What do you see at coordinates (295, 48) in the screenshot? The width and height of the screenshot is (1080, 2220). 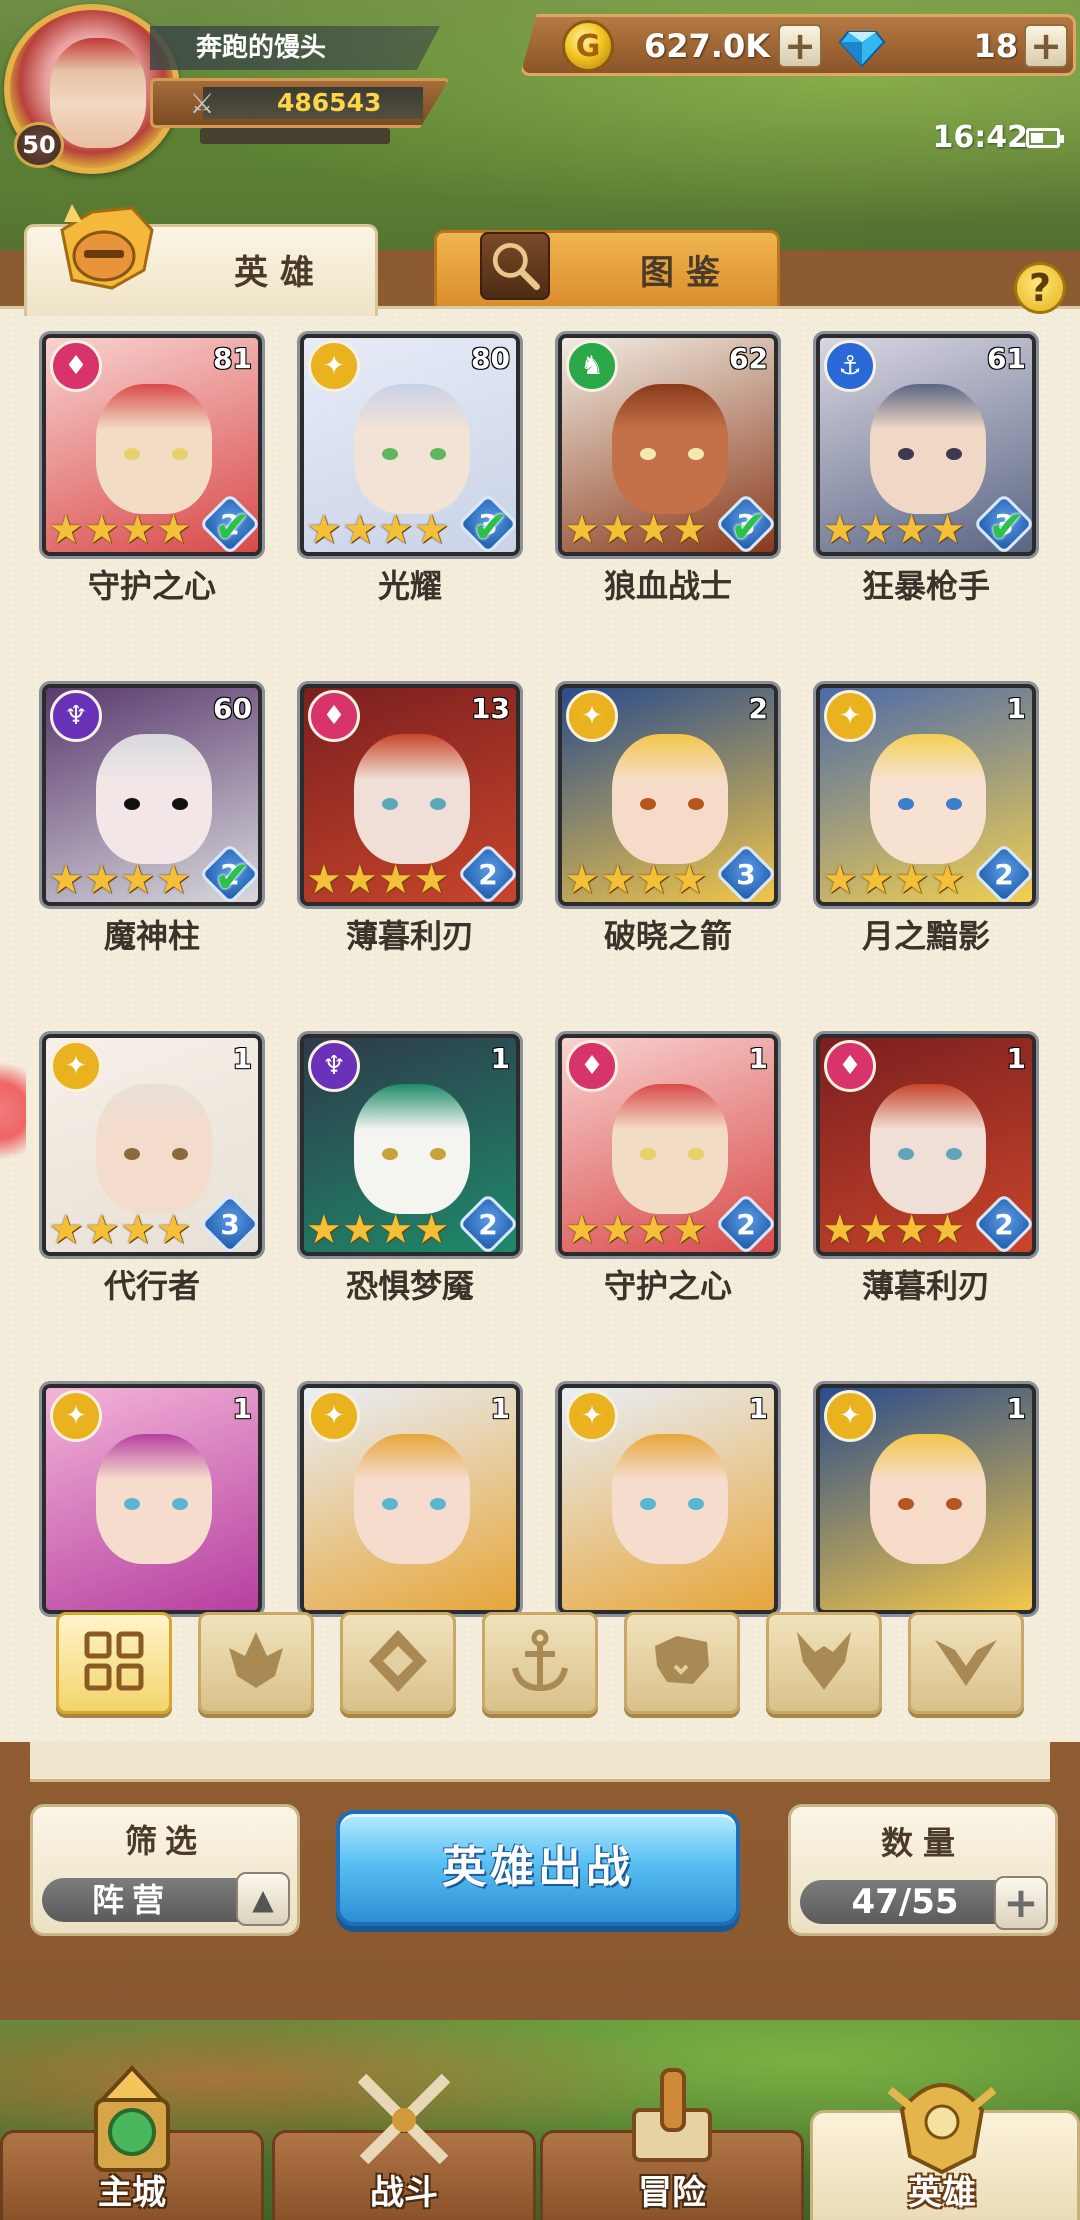 I see `player-name: 奔跑的馒头` at bounding box center [295, 48].